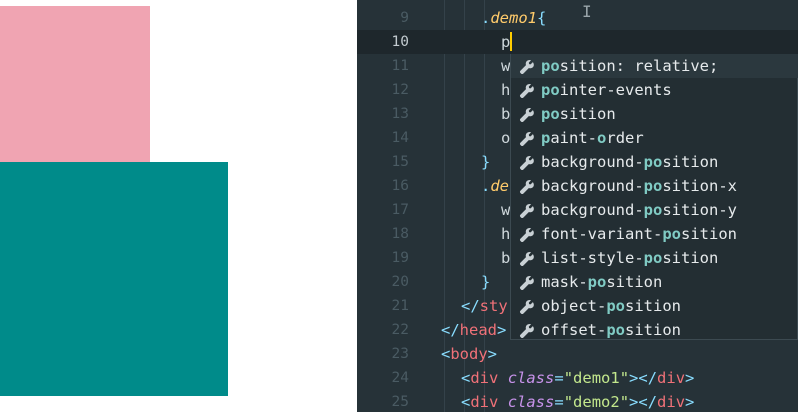 This screenshot has height=412, width=798. I want to click on line-number: 15, so click(400, 162).